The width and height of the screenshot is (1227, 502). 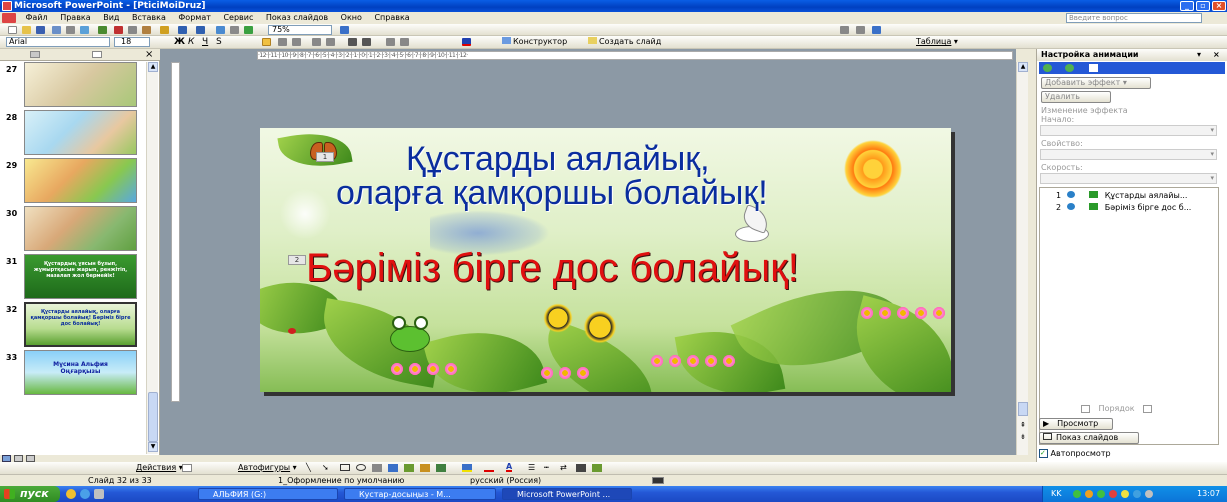 What do you see at coordinates (153, 67) in the screenshot?
I see `scroll-up-arrow: ▲` at bounding box center [153, 67].